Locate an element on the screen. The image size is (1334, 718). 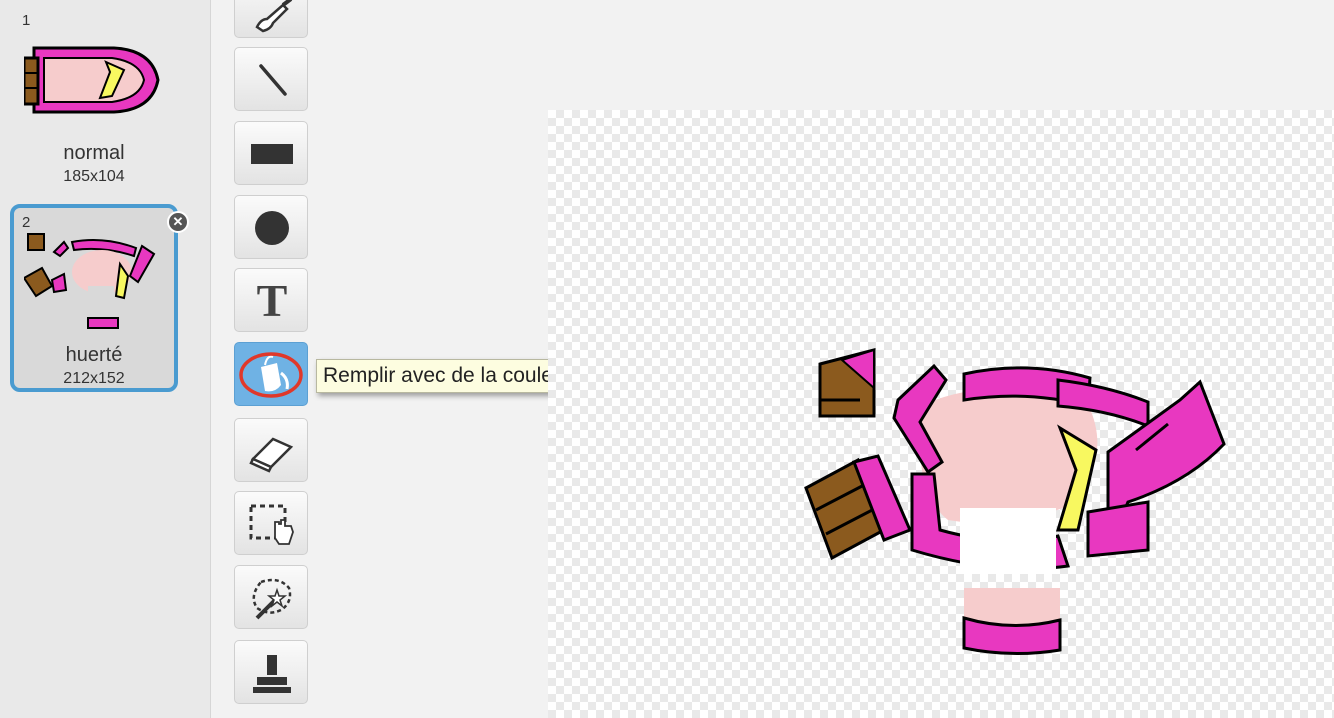
magic-select-tool-button is located at coordinates (271, 597).